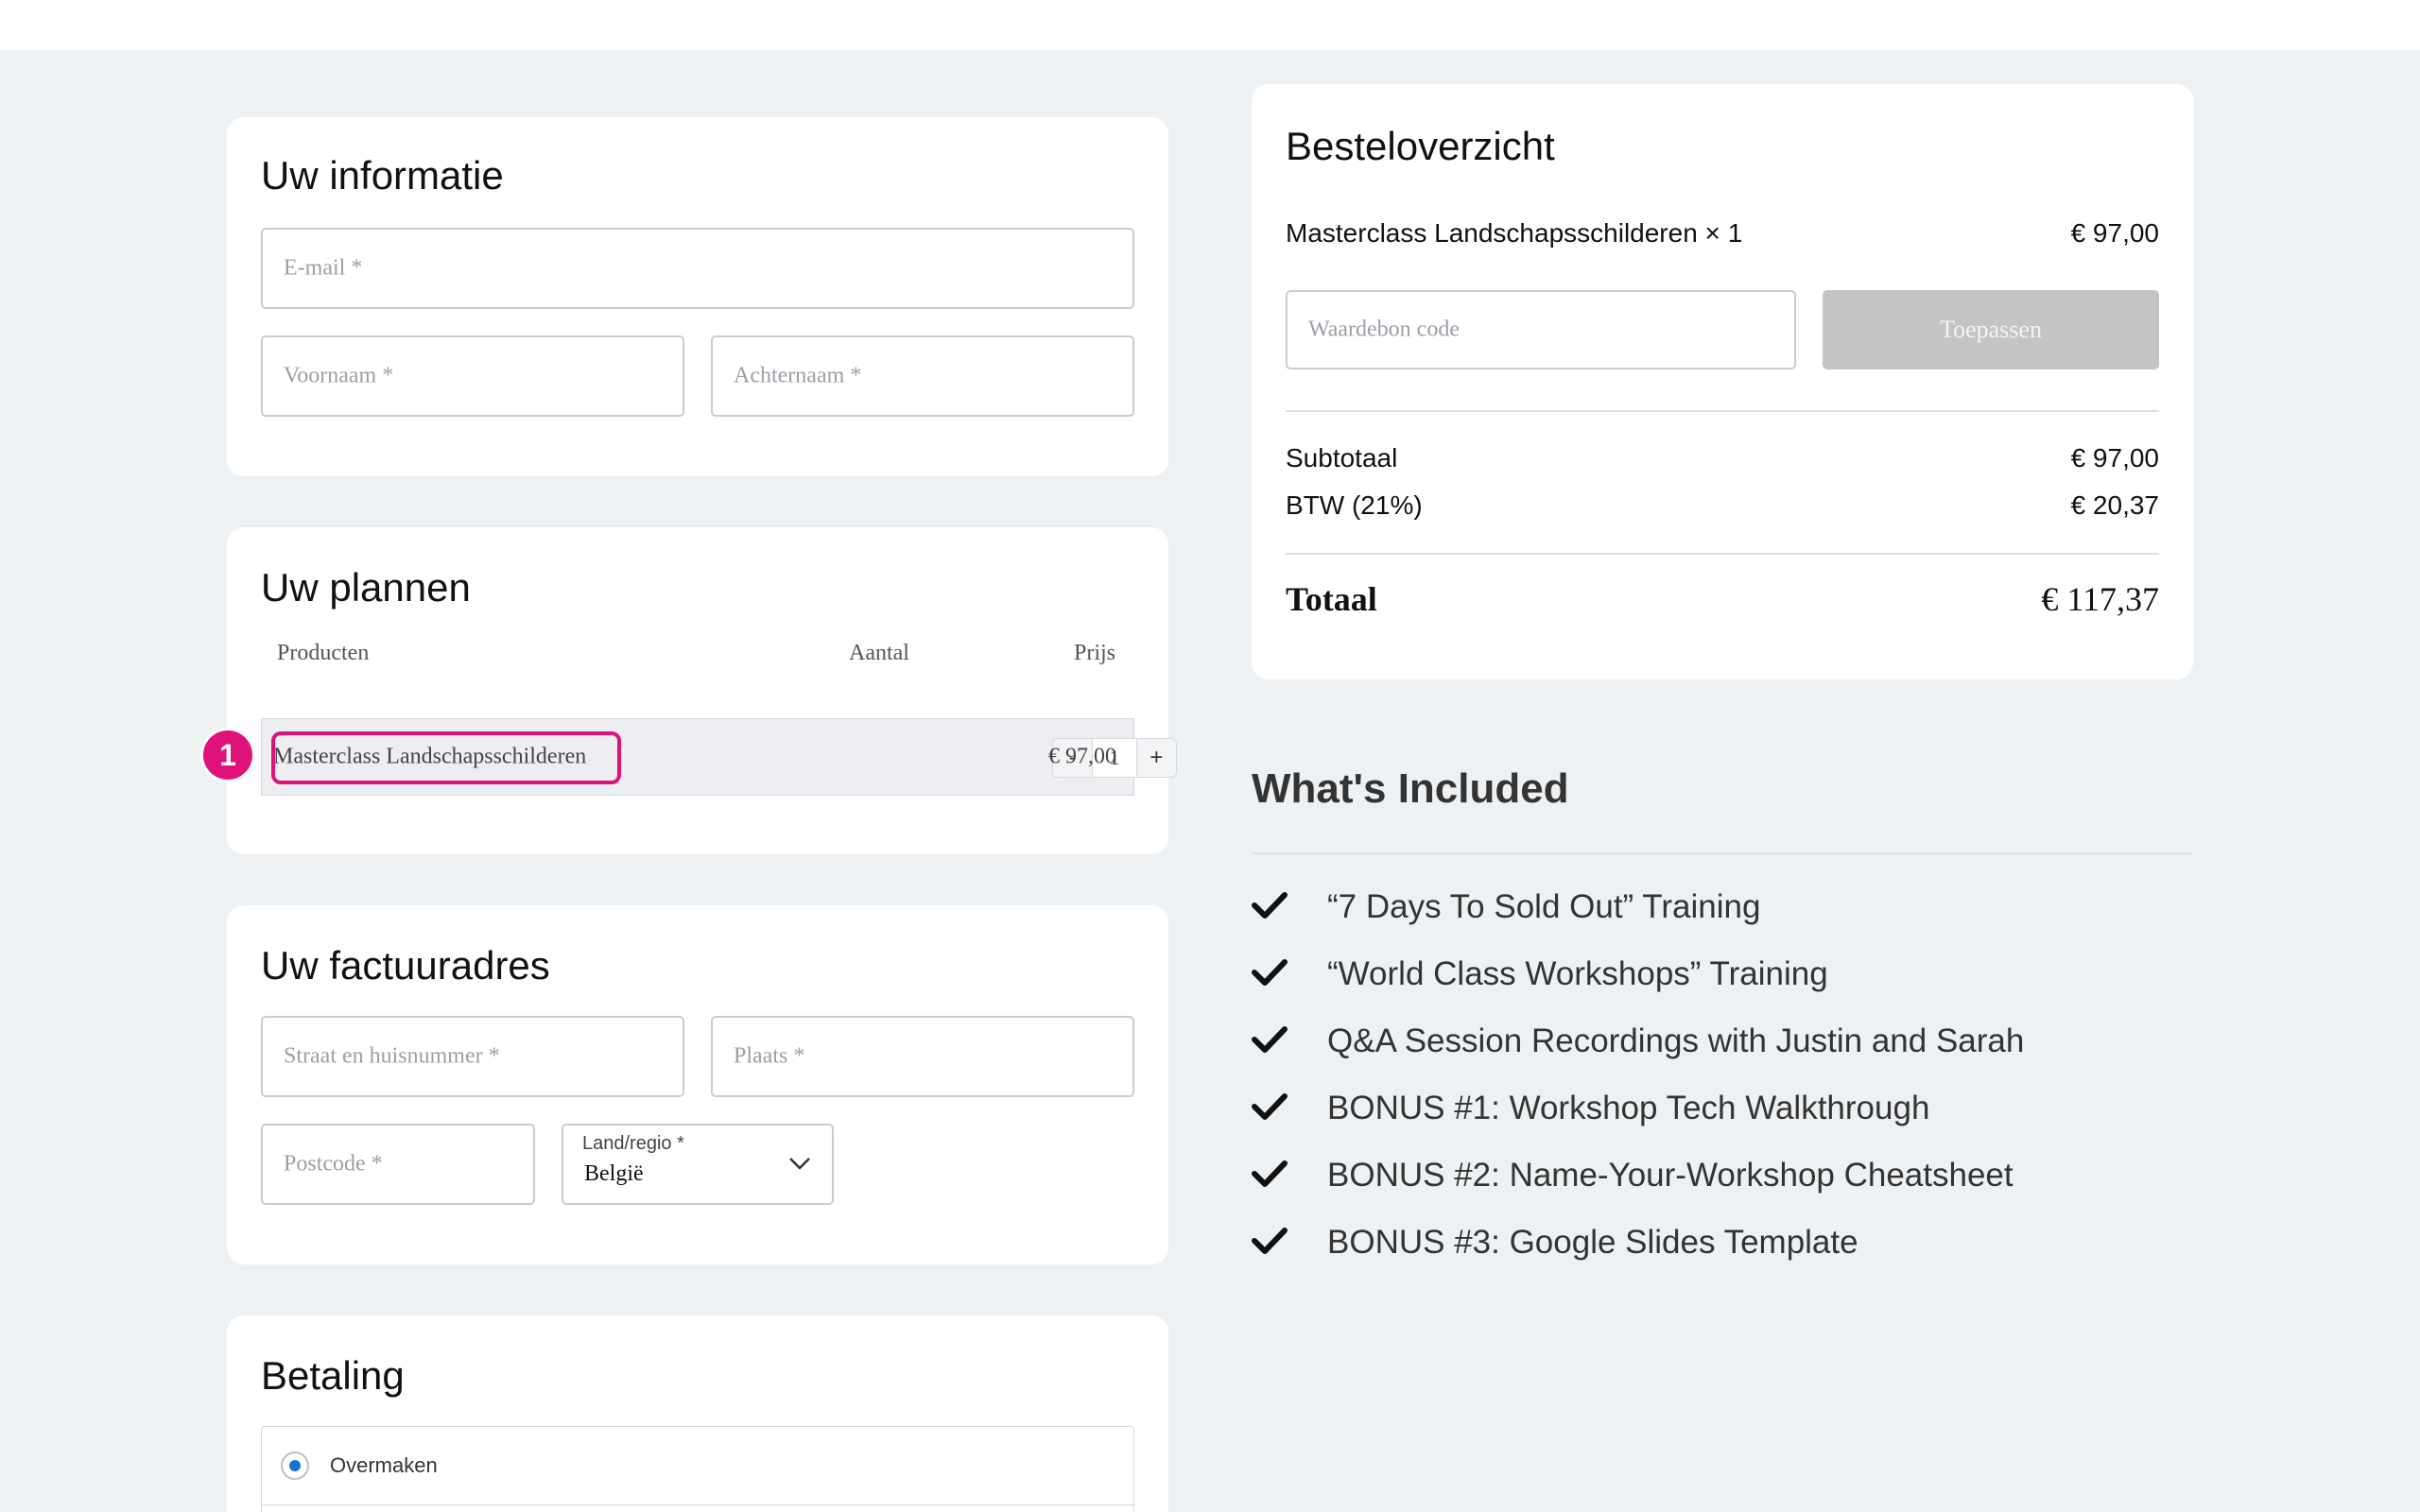 The image size is (2420, 1512). I want to click on included-item: BONUS #2: Name-Your-Workshop Cheatsheet, so click(1722, 1174).